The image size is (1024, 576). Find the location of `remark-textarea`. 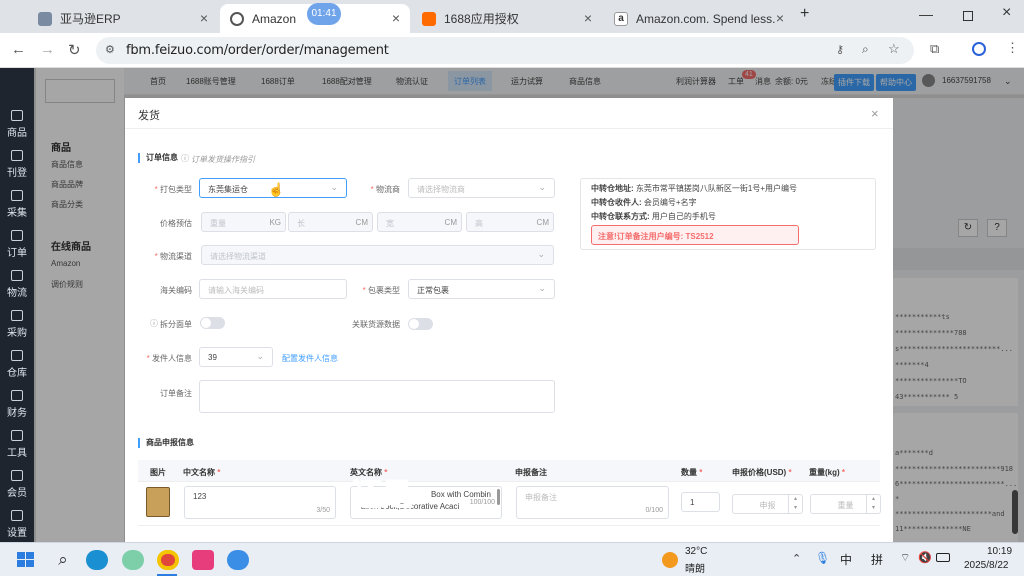

remark-textarea is located at coordinates (377, 396).